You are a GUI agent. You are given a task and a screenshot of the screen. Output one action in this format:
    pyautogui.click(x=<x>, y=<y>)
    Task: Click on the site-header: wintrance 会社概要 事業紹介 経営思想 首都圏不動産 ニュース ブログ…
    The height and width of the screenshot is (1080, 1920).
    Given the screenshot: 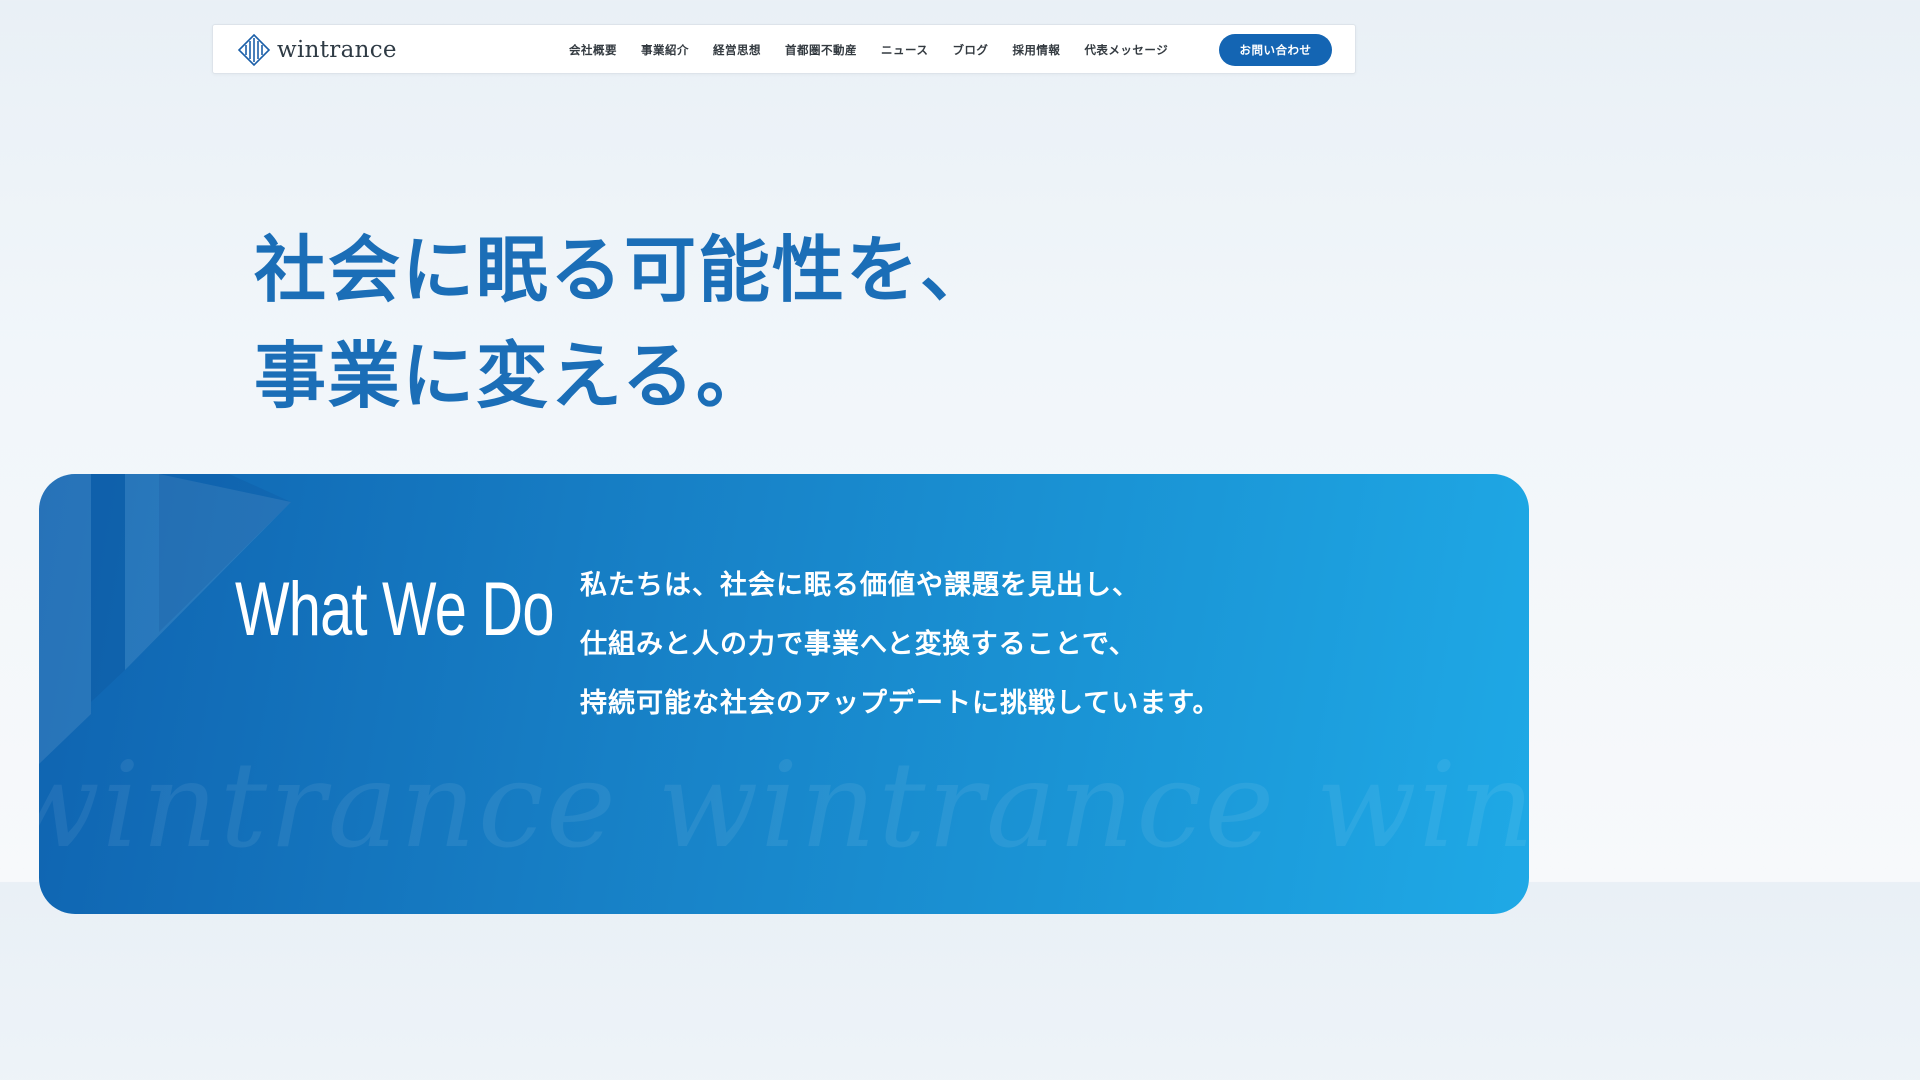 What is the action you would take?
    pyautogui.click(x=784, y=49)
    